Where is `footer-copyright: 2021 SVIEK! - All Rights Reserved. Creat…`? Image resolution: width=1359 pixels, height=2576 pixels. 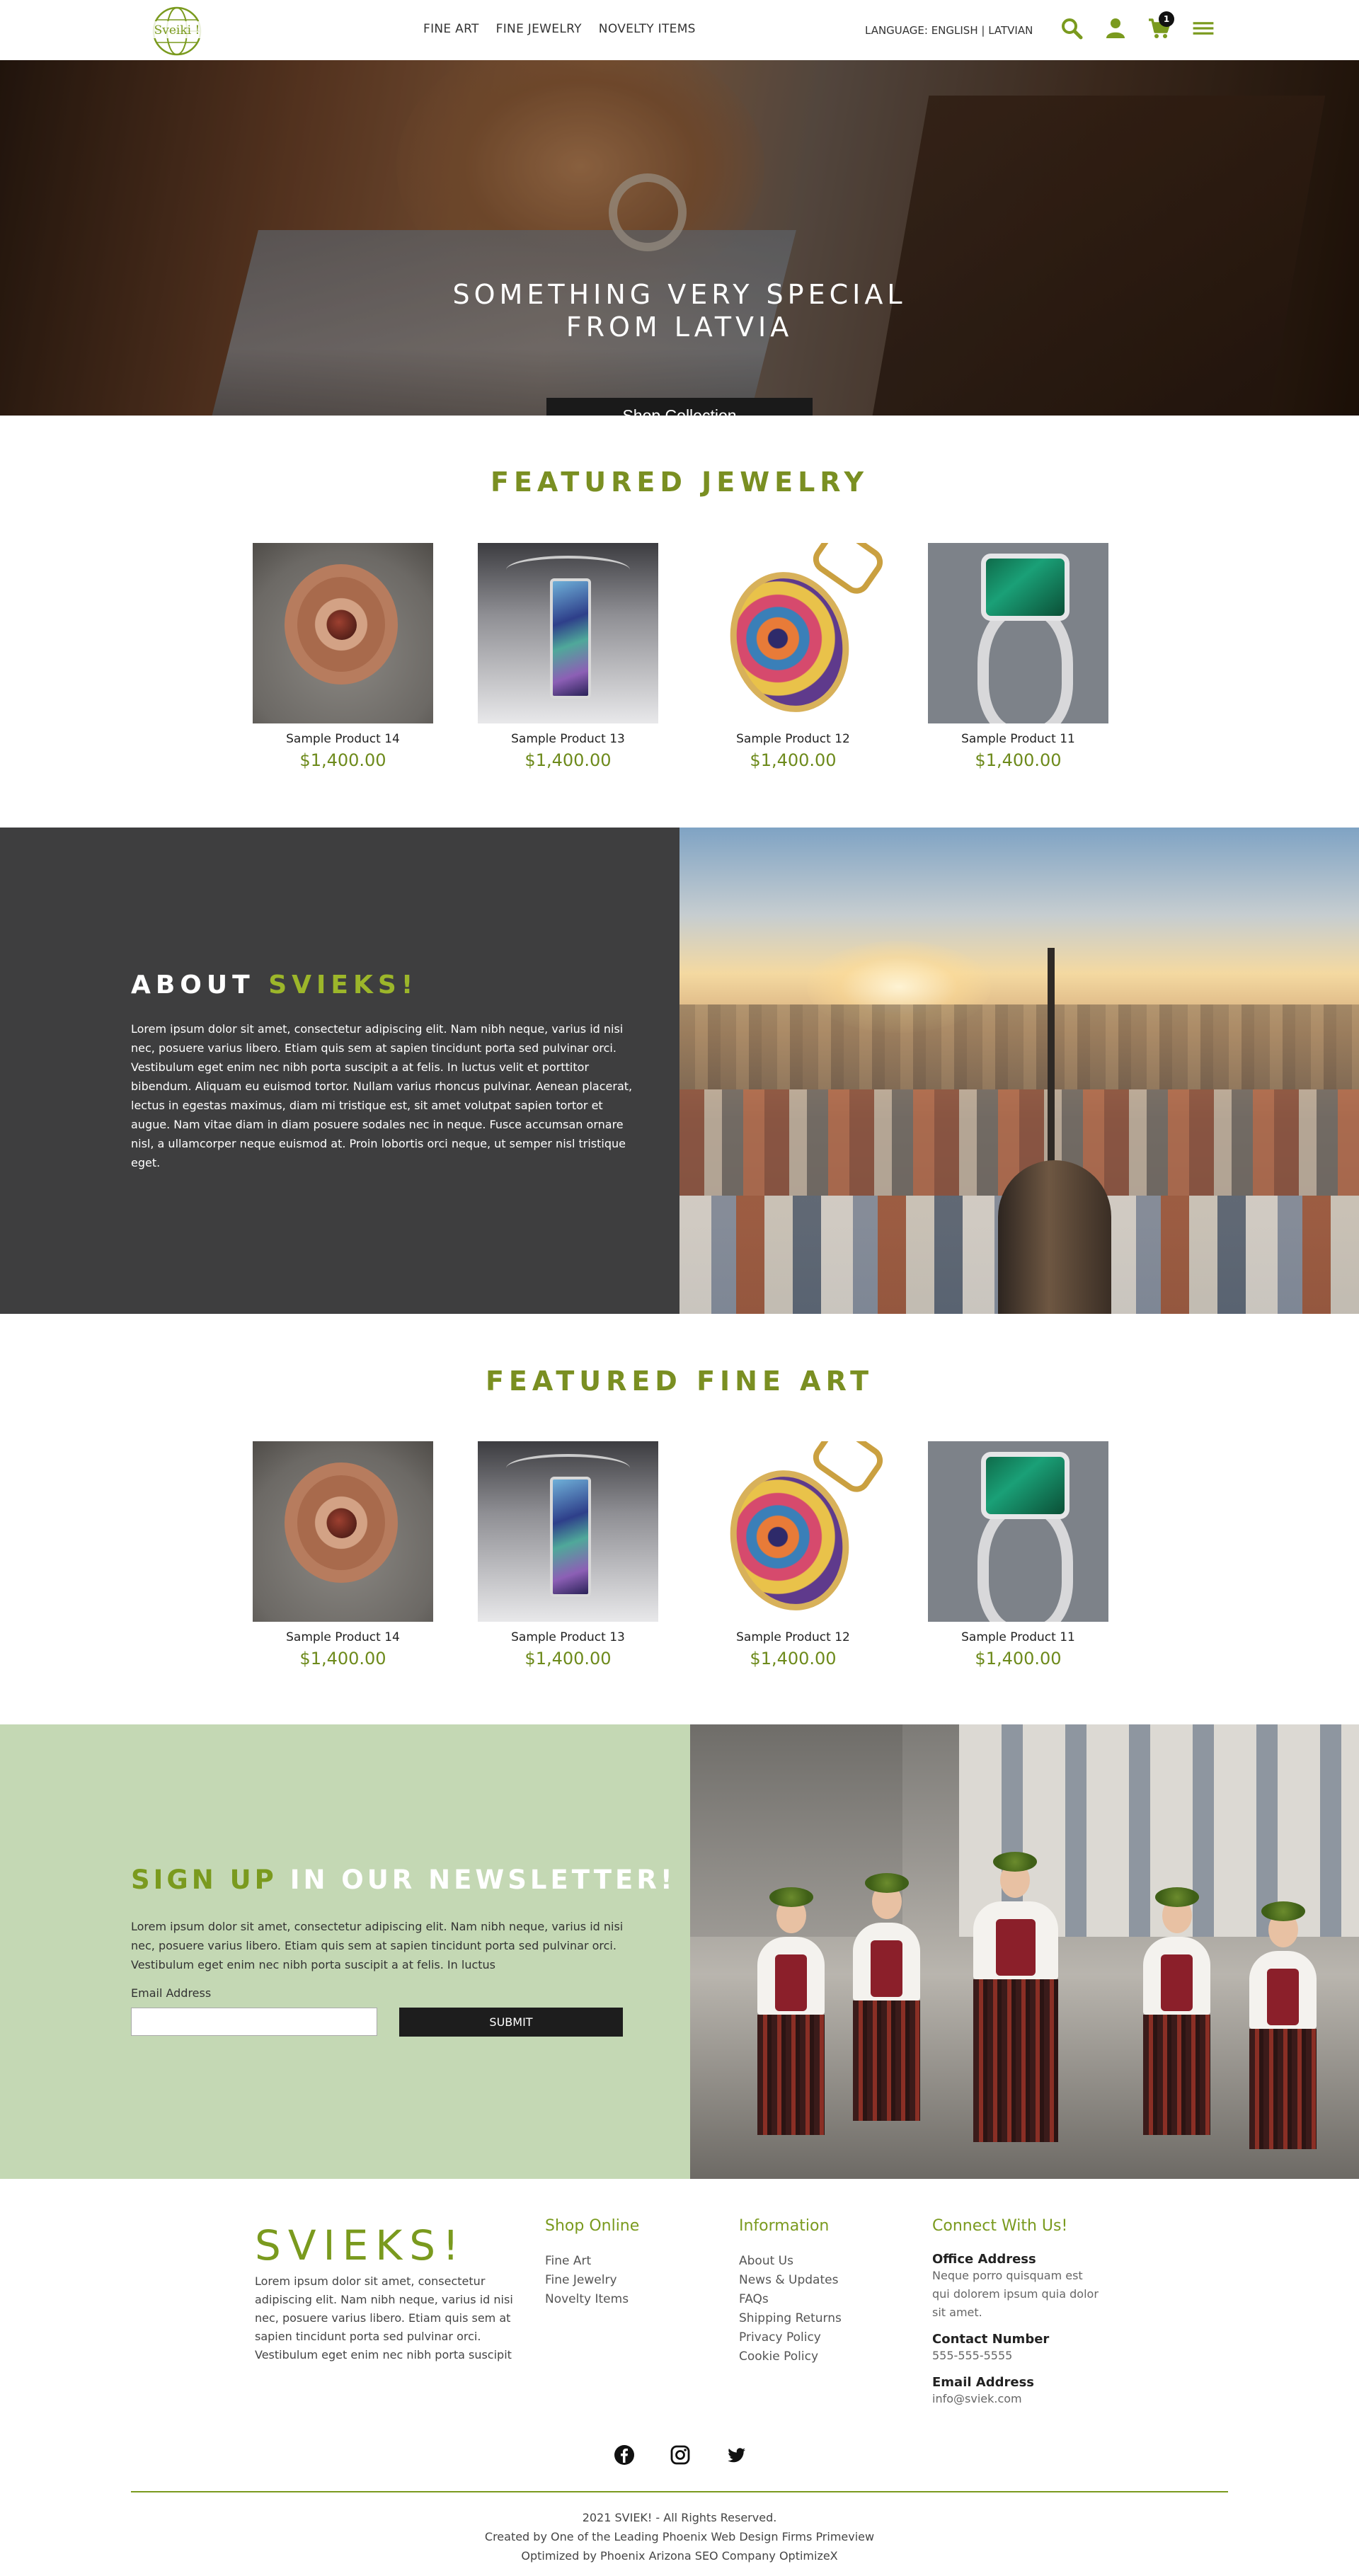 footer-copyright: 2021 SVIEK! - All Rights Reserved. Creat… is located at coordinates (679, 2536).